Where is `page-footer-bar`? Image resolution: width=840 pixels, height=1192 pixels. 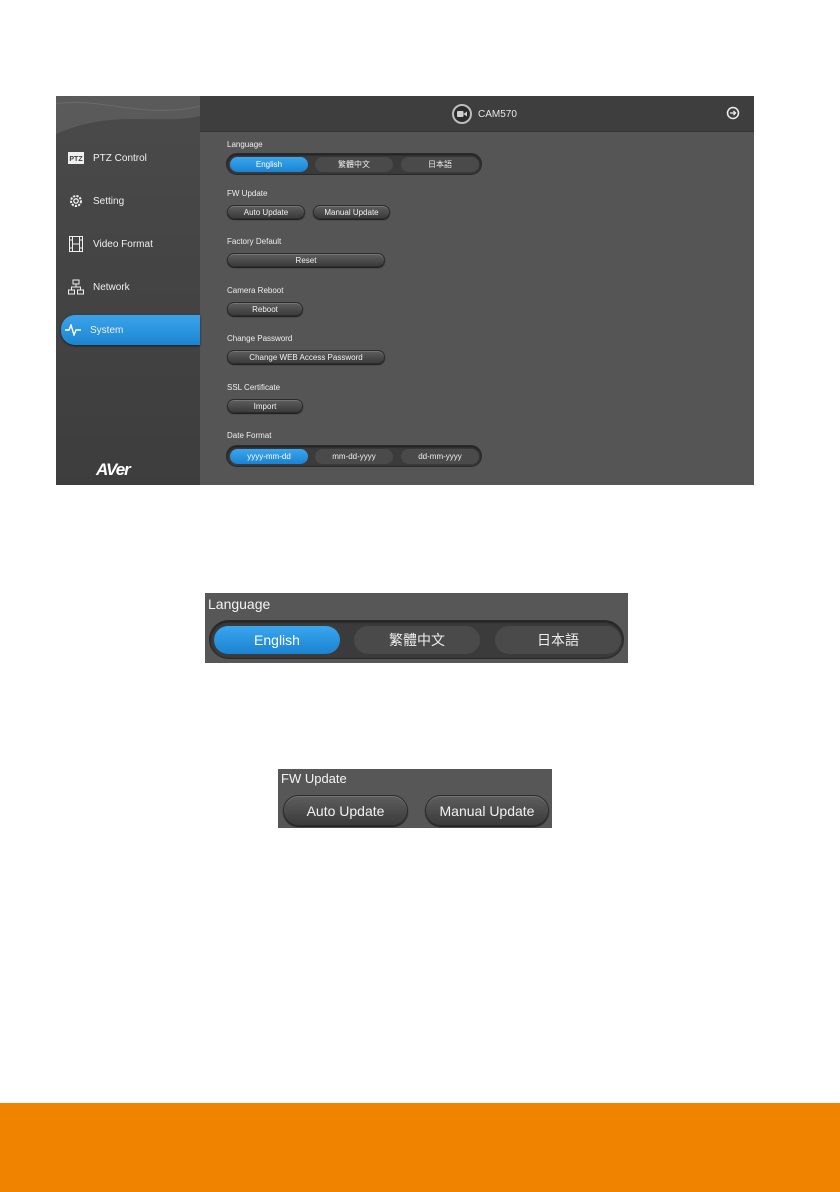 page-footer-bar is located at coordinates (420, 1147).